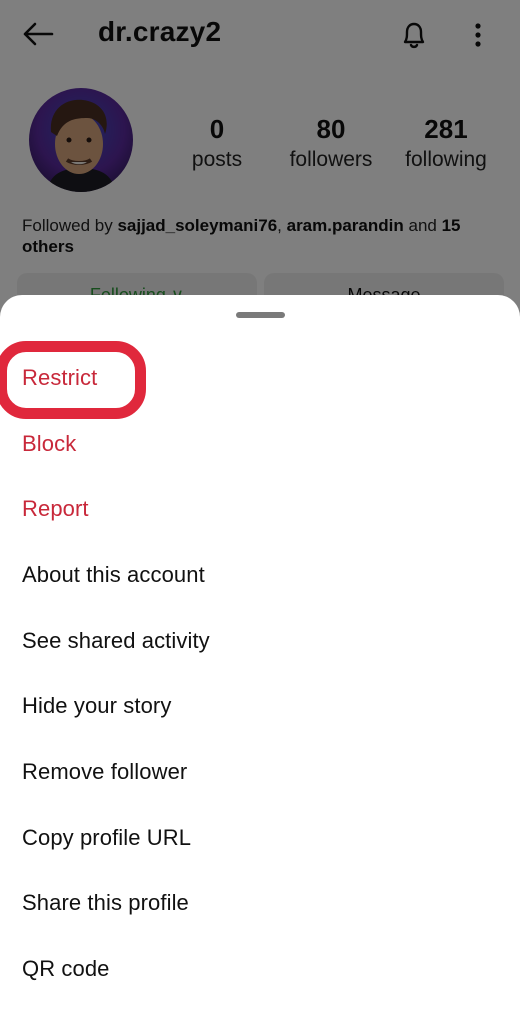 The width and height of the screenshot is (520, 1024). I want to click on menu-item-hide-your-story: Hide your story, so click(260, 706).